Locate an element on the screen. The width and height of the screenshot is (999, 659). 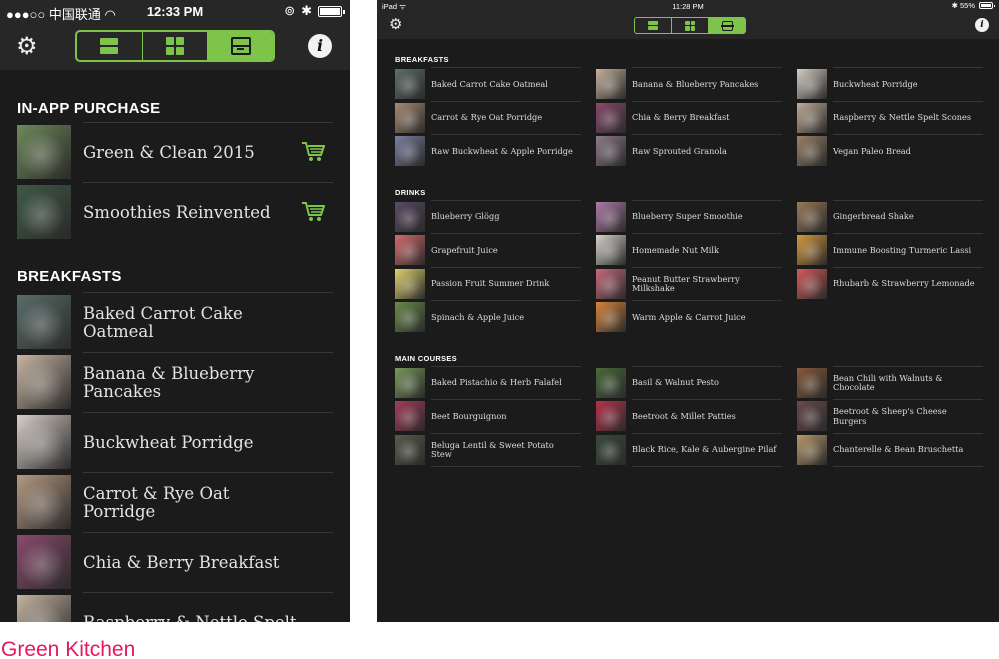
recipe-cell: Bean Chili with Walnuts & Chocolate is located at coordinates (890, 382).